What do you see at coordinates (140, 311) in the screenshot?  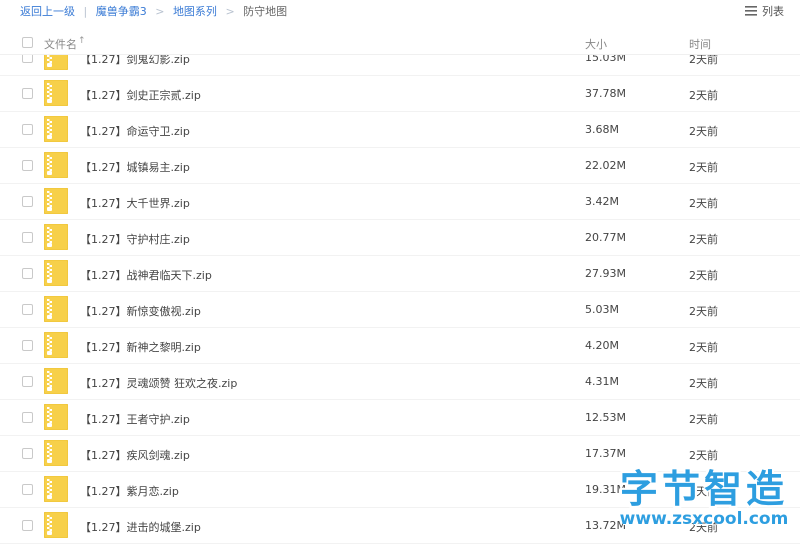 I see `file-name: 【1.27】新惊变傲视.zip` at bounding box center [140, 311].